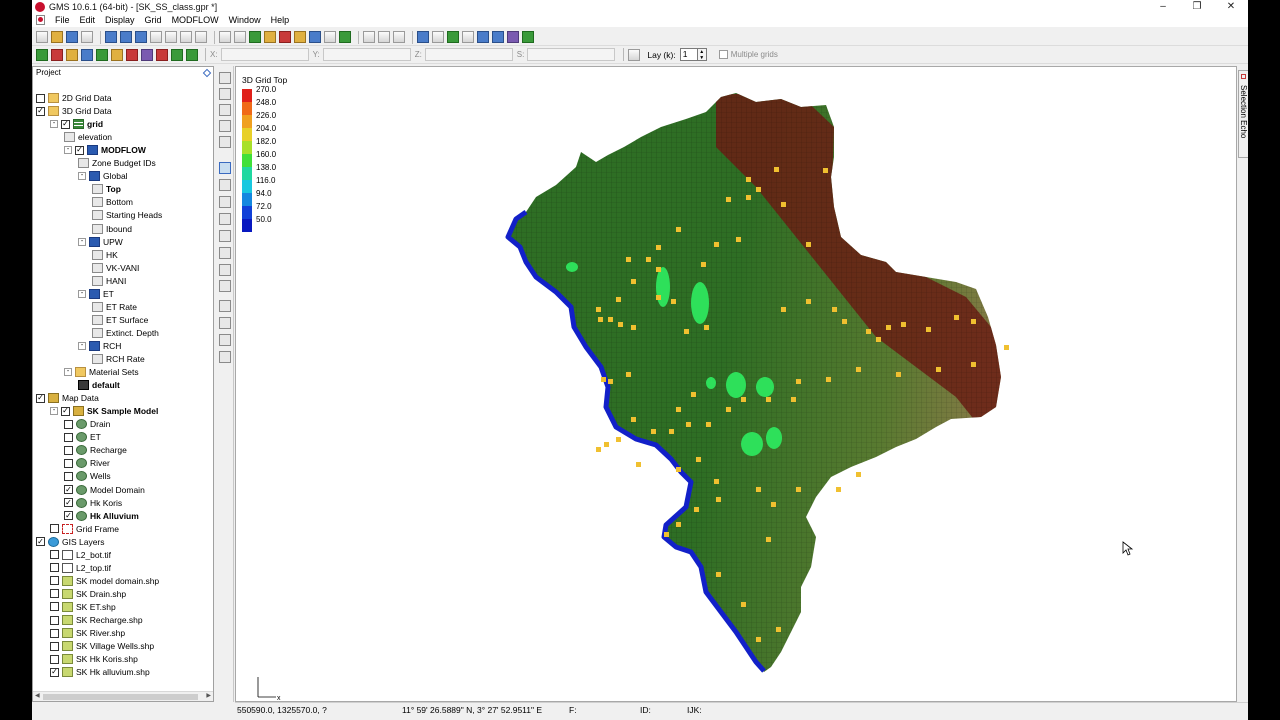 This screenshot has width=1280, height=720. Describe the element at coordinates (120, 20) in the screenshot. I see `menu-display: Display` at that location.